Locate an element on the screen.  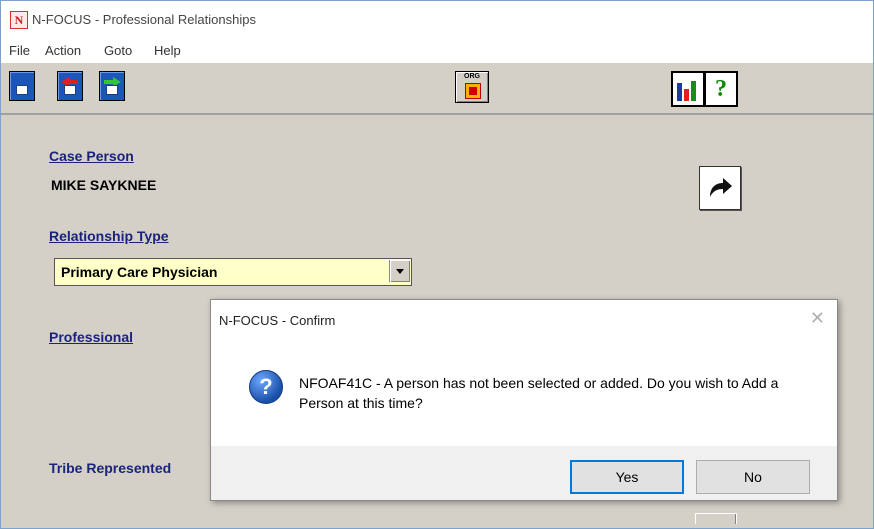
navigate-button is located at coordinates (720, 188).